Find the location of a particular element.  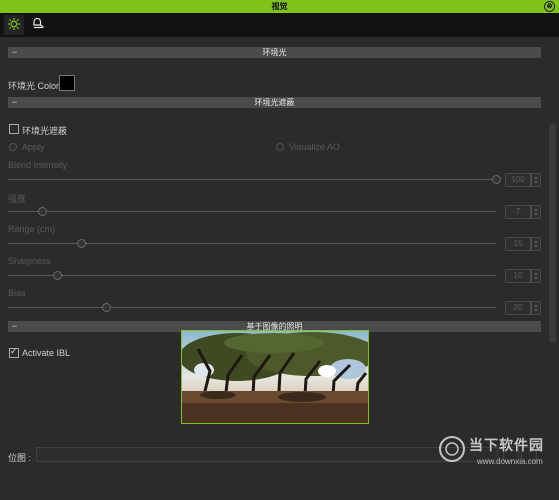

ibl-activate-label: Activate IBL is located at coordinates (46, 353).